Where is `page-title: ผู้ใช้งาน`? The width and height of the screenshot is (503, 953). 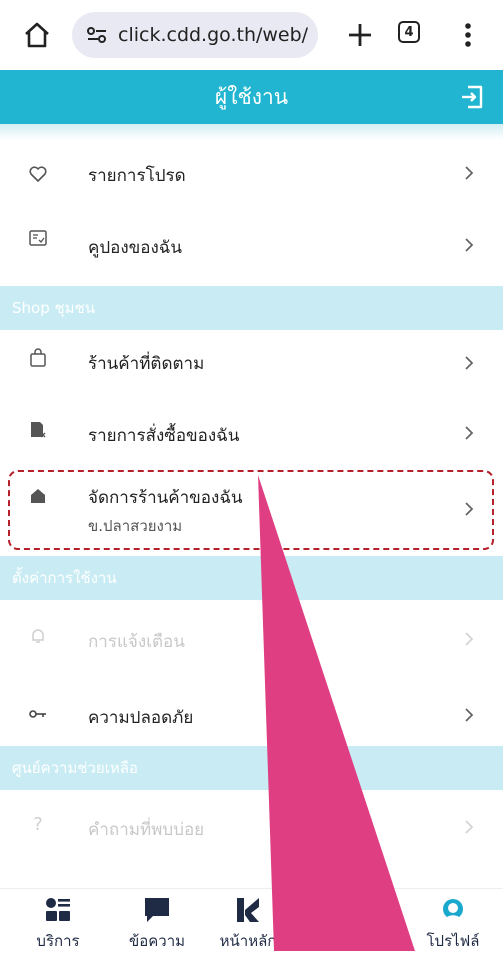
page-title: ผู้ใช้งาน is located at coordinates (251, 96).